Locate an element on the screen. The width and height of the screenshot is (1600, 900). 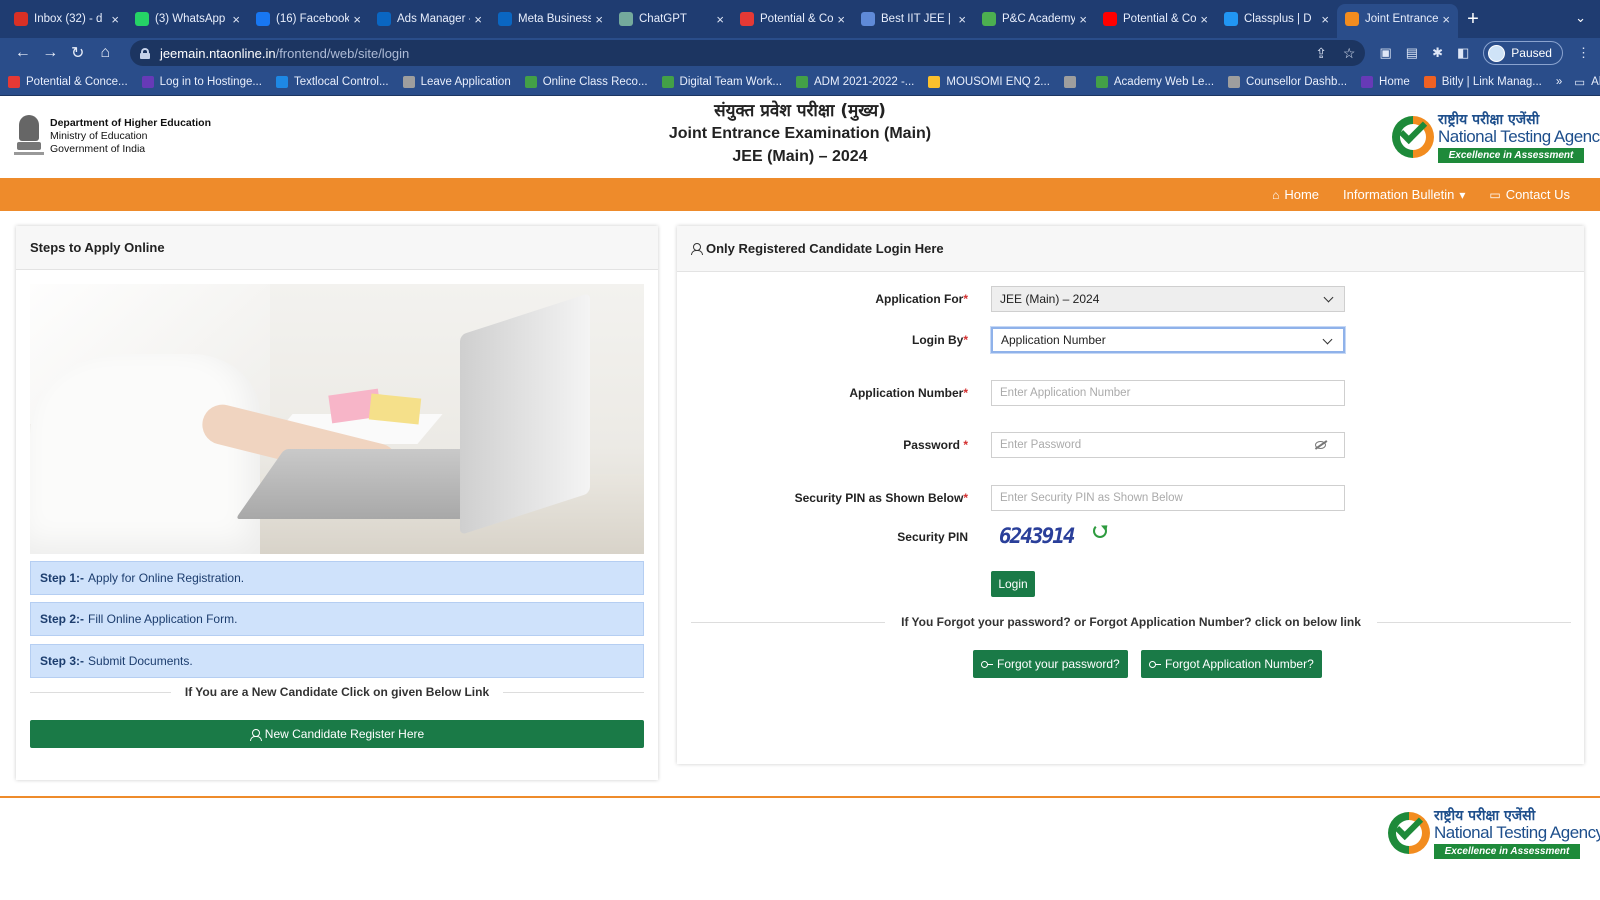
eye-slash-icon is located at coordinates (1320, 445).